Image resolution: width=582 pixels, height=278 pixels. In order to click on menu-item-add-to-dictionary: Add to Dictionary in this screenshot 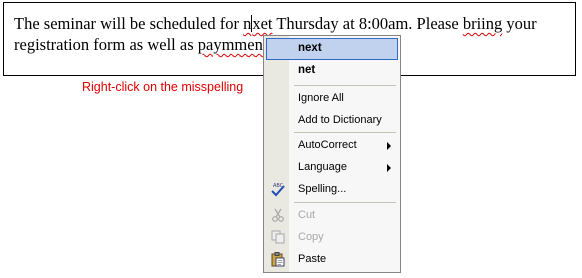, I will do `click(332, 120)`.